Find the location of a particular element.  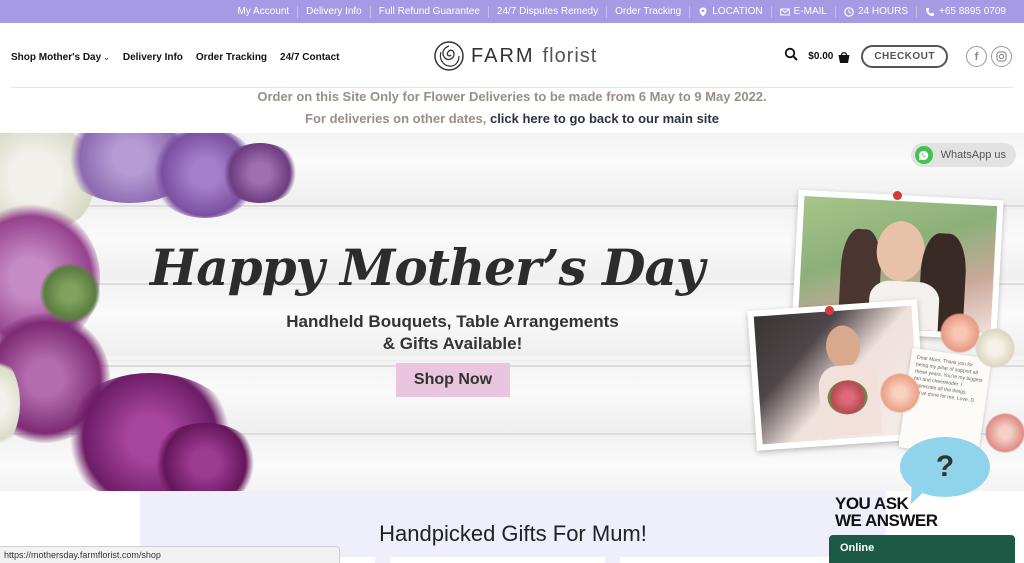

topbar-link-phone: +65 8895 0709 is located at coordinates (965, 12).